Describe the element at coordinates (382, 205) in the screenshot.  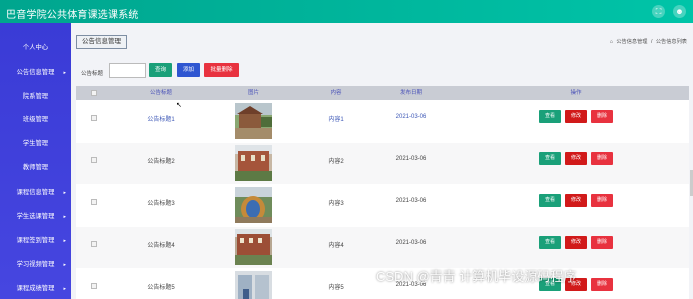
I see `table-row: 公告标题3 内容3 2021-03-06 查看 修改 删除` at that location.